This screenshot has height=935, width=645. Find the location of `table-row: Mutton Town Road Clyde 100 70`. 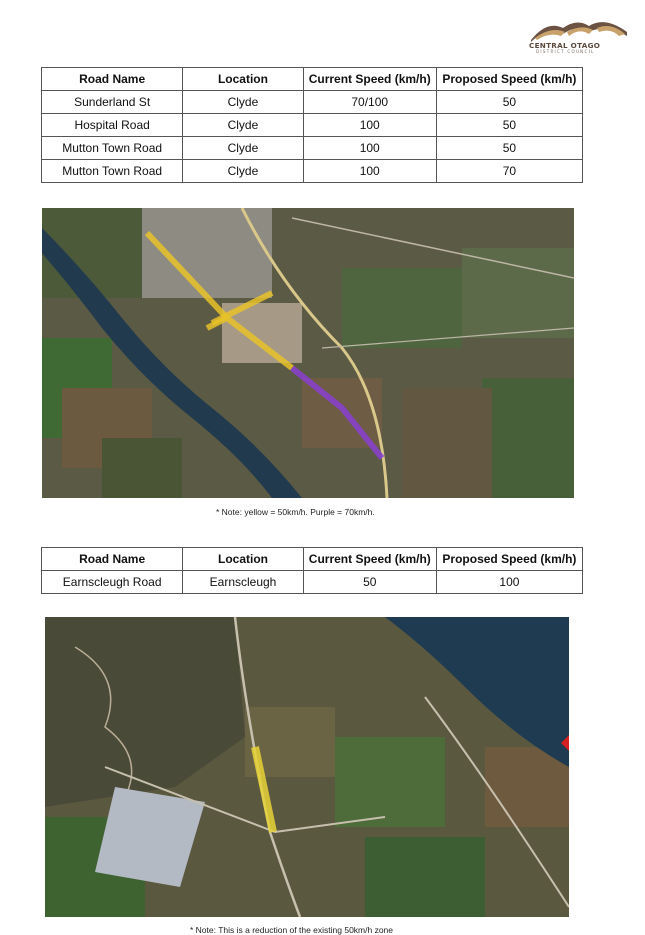

table-row: Mutton Town Road Clyde 100 70 is located at coordinates (312, 171).